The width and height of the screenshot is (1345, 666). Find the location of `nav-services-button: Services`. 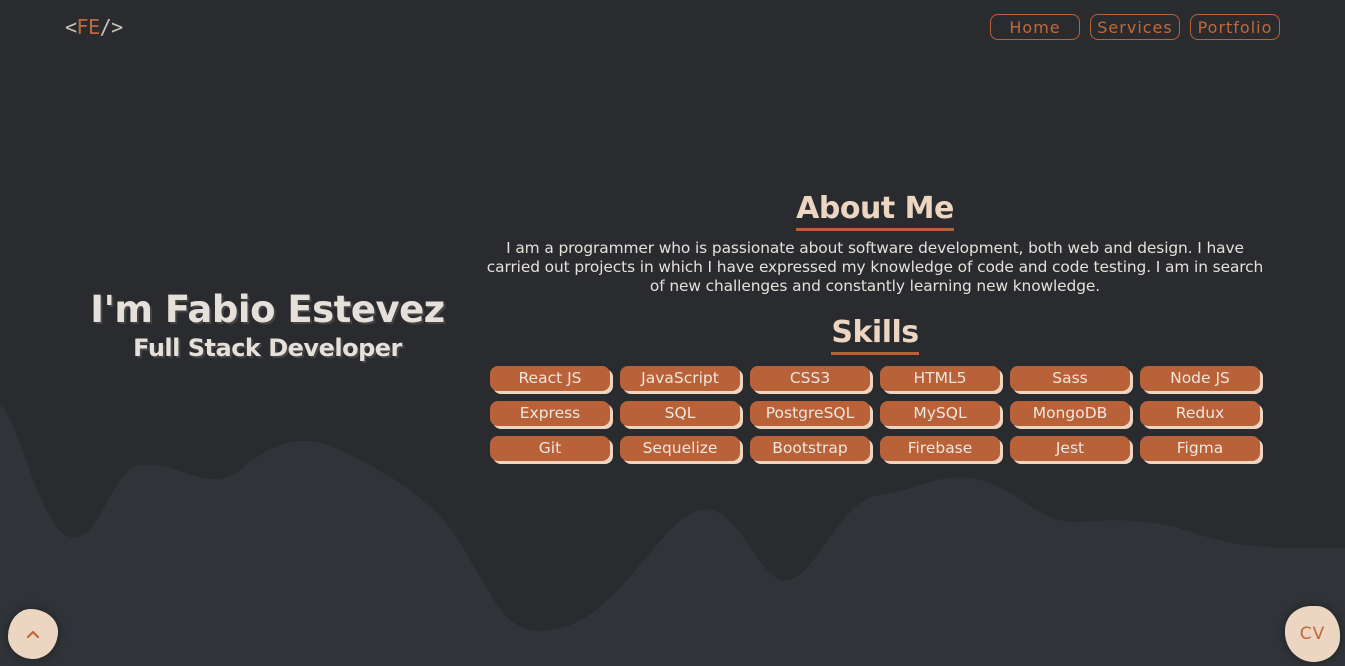

nav-services-button: Services is located at coordinates (1135, 27).